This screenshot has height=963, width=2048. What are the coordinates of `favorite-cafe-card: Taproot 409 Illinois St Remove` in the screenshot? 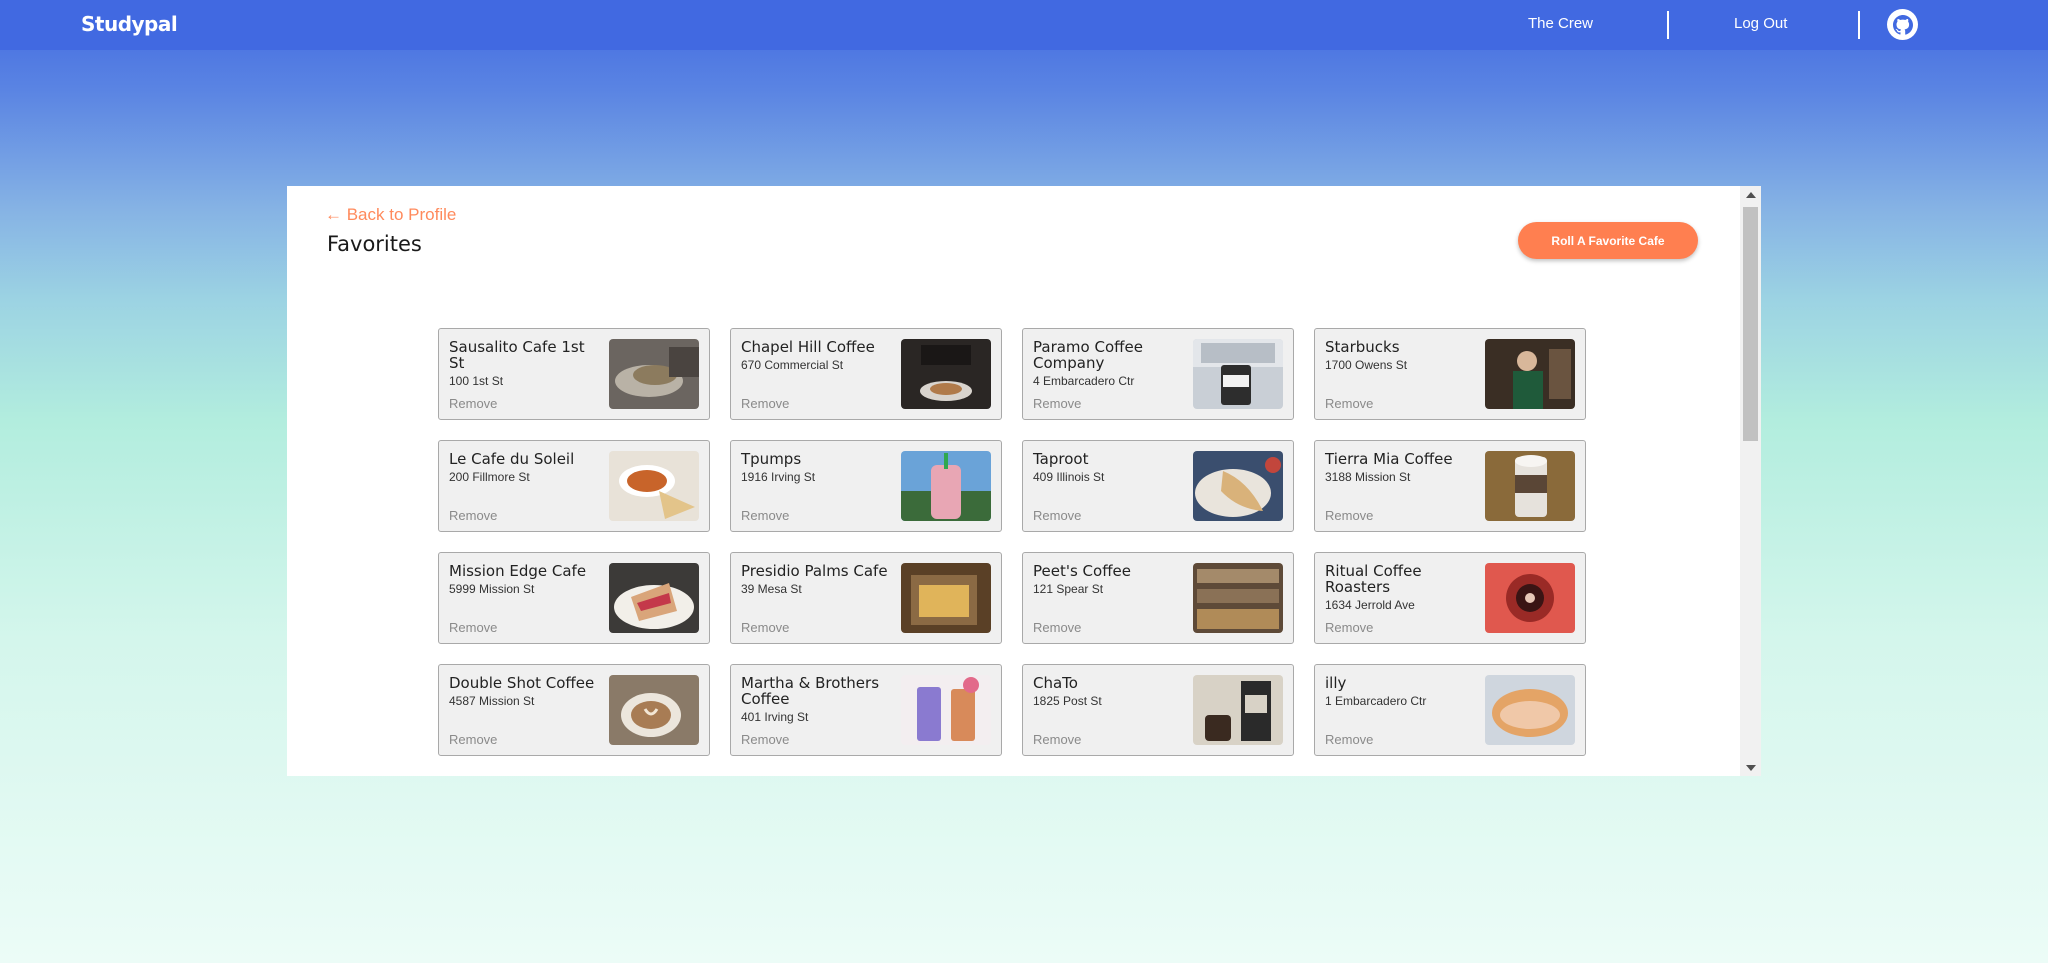 It's located at (1158, 486).